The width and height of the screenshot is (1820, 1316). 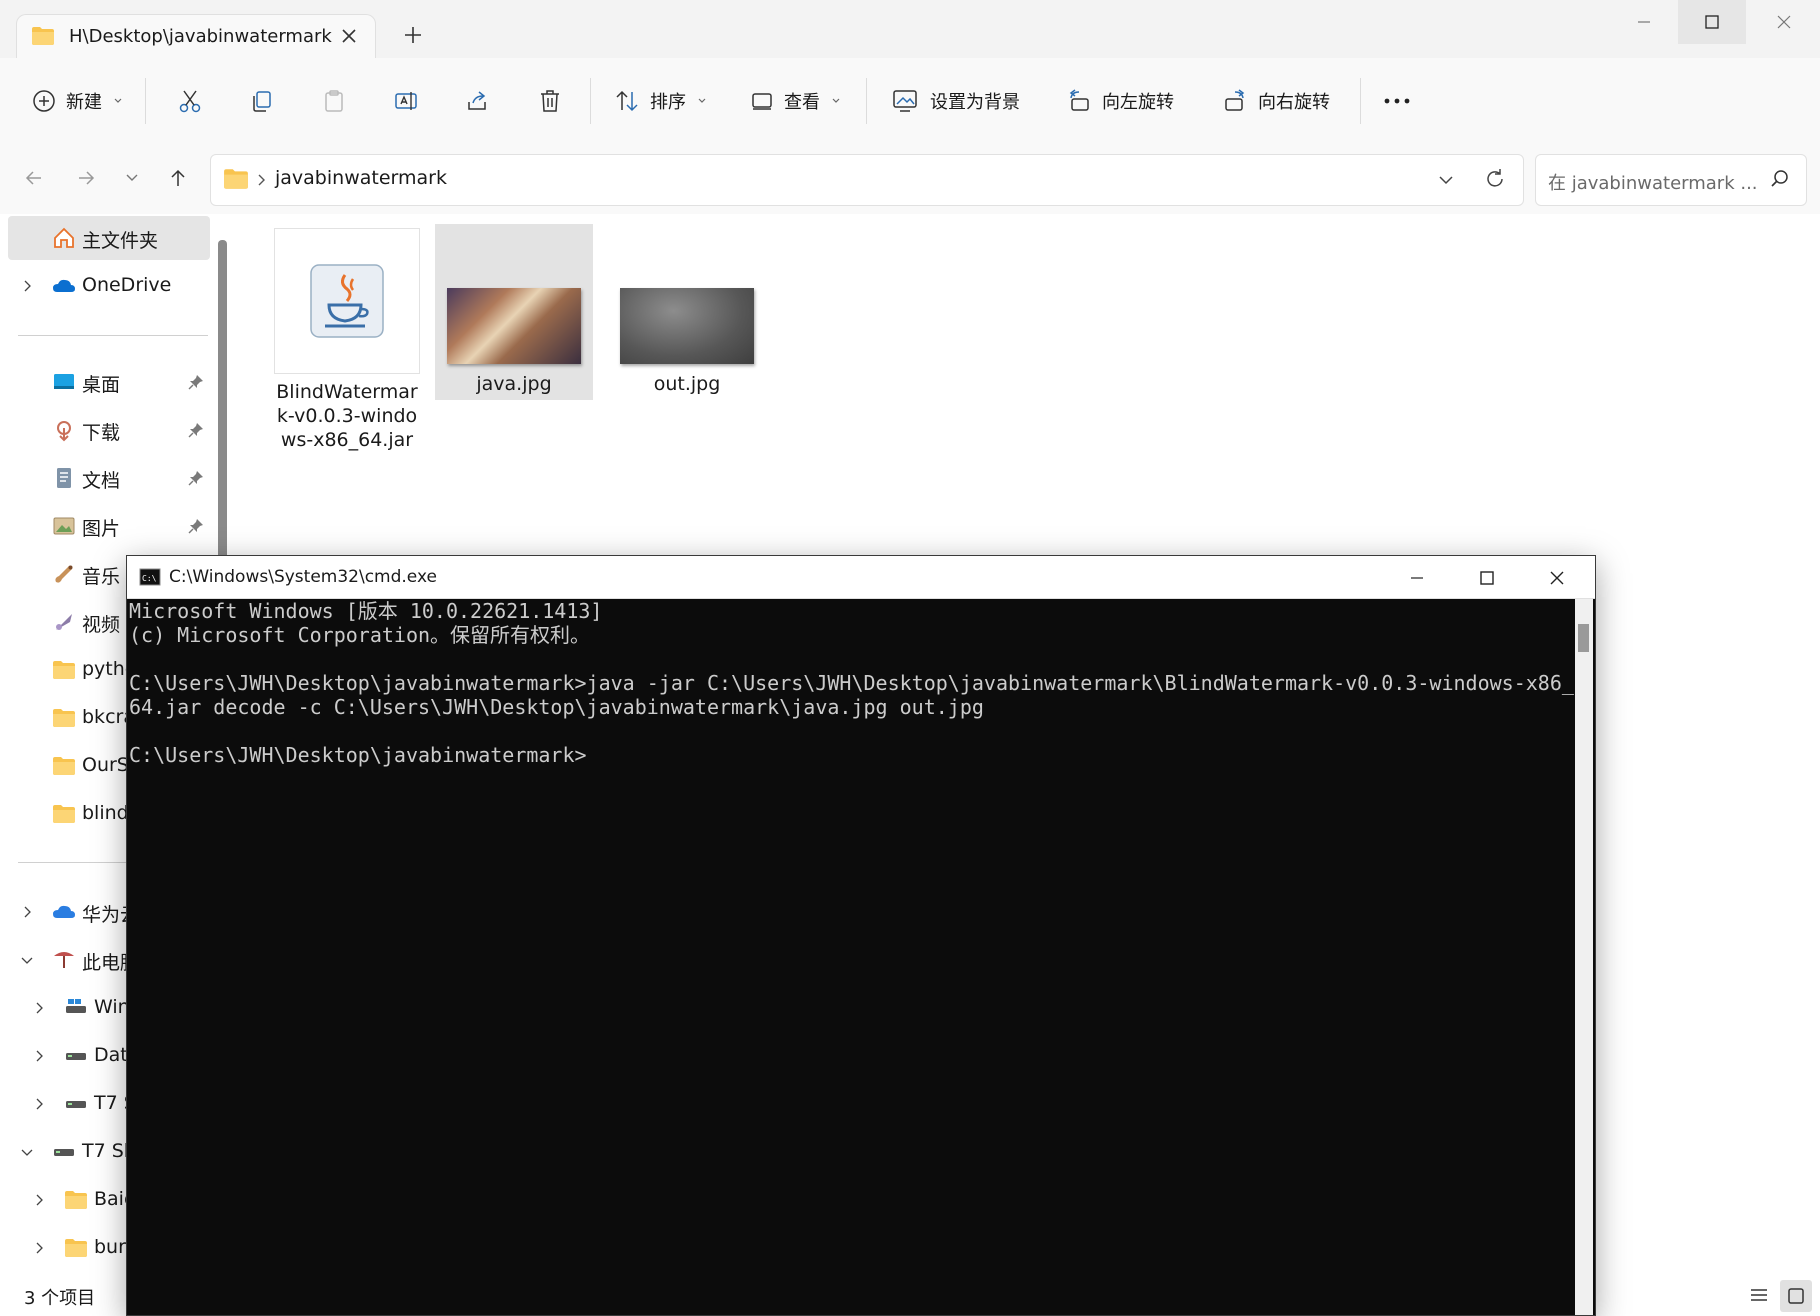 What do you see at coordinates (64, 431) in the screenshot?
I see `download-icon` at bounding box center [64, 431].